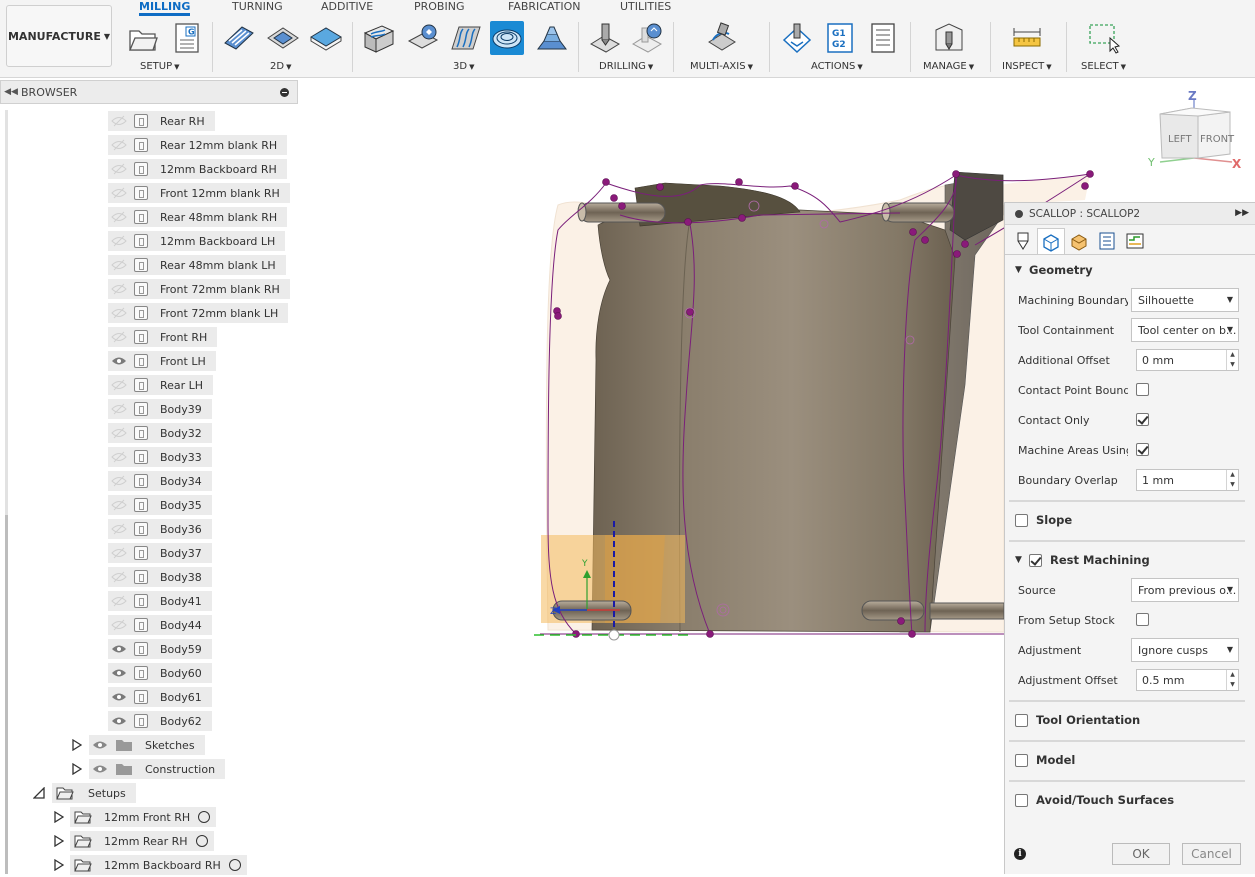  I want to click on ok-button: OK, so click(1141, 854).